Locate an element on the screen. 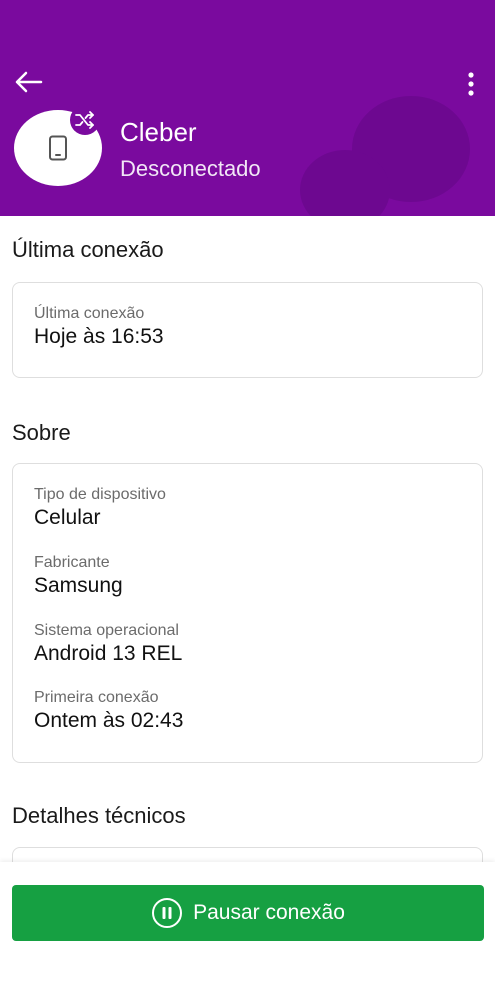 The height and width of the screenshot is (1000, 495). manufacturer-field: Fabricante Samsung is located at coordinates (78, 576).